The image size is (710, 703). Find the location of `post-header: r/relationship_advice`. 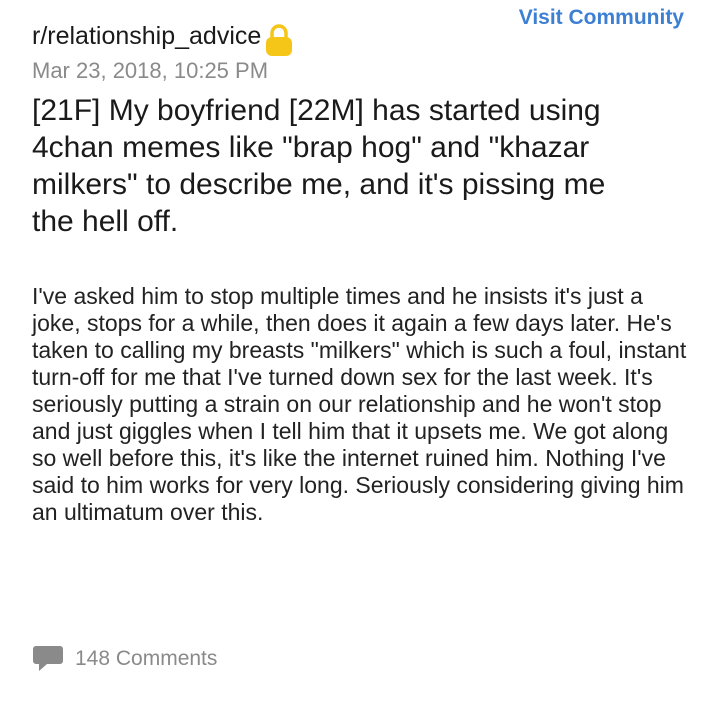

post-header: r/relationship_advice is located at coordinates (163, 37).